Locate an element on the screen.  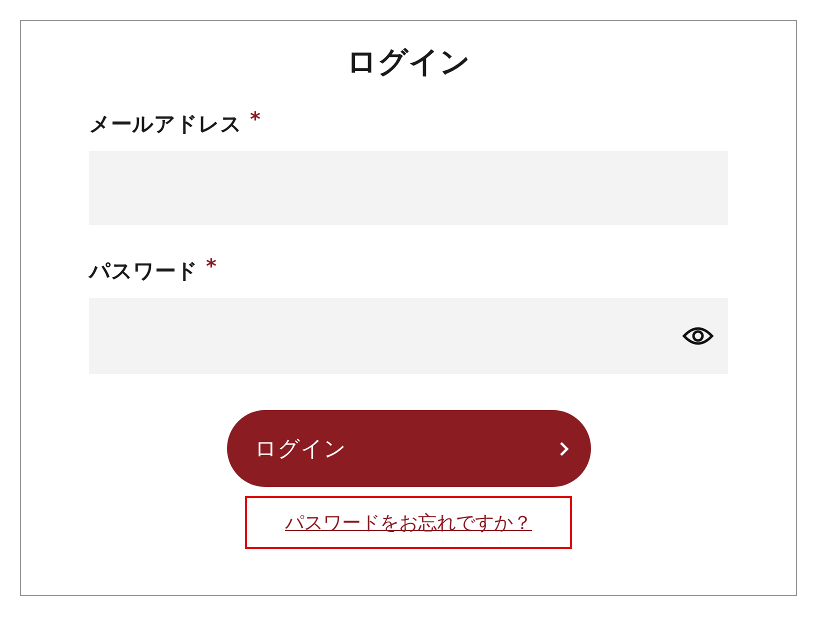
page-title: ログイン is located at coordinates (408, 63).